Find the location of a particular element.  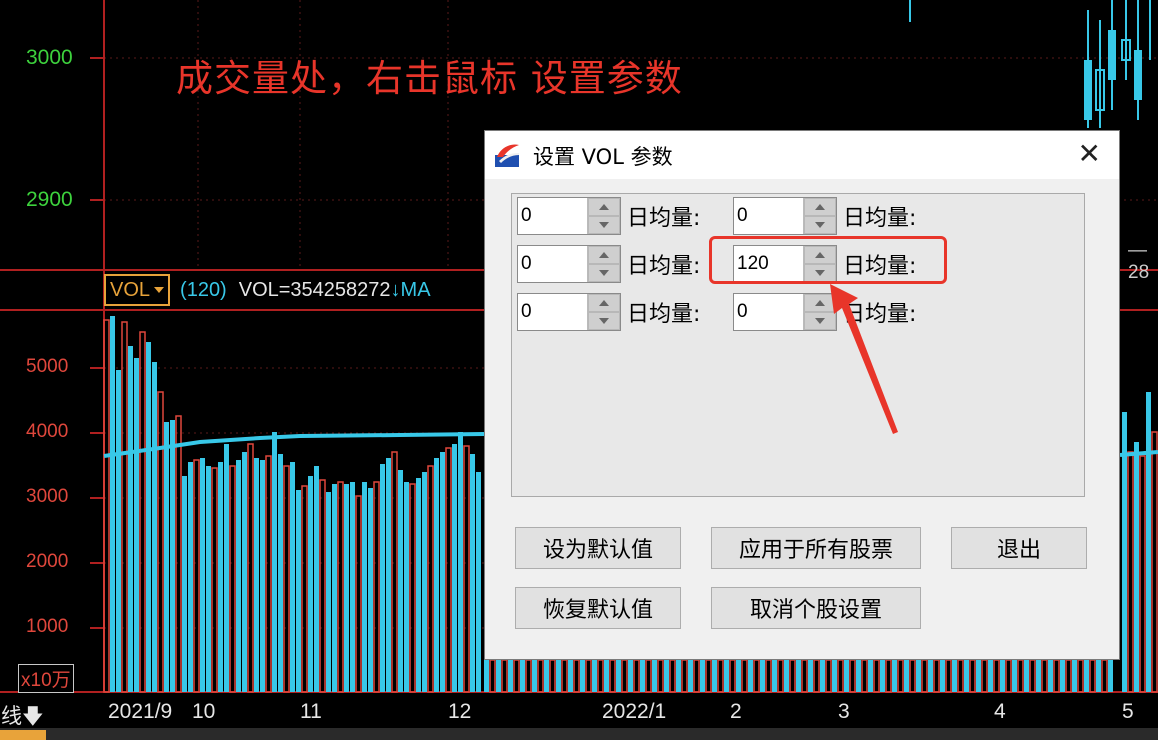

triangle-down-icon is located at coordinates (820, 321).